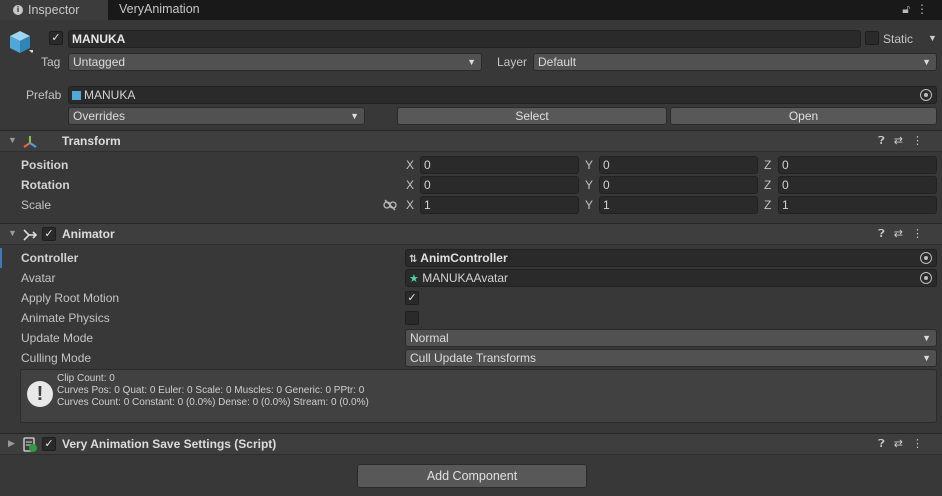  Describe the element at coordinates (86, 378) in the screenshot. I see `clip-count-text: Clip Count: 0` at that location.